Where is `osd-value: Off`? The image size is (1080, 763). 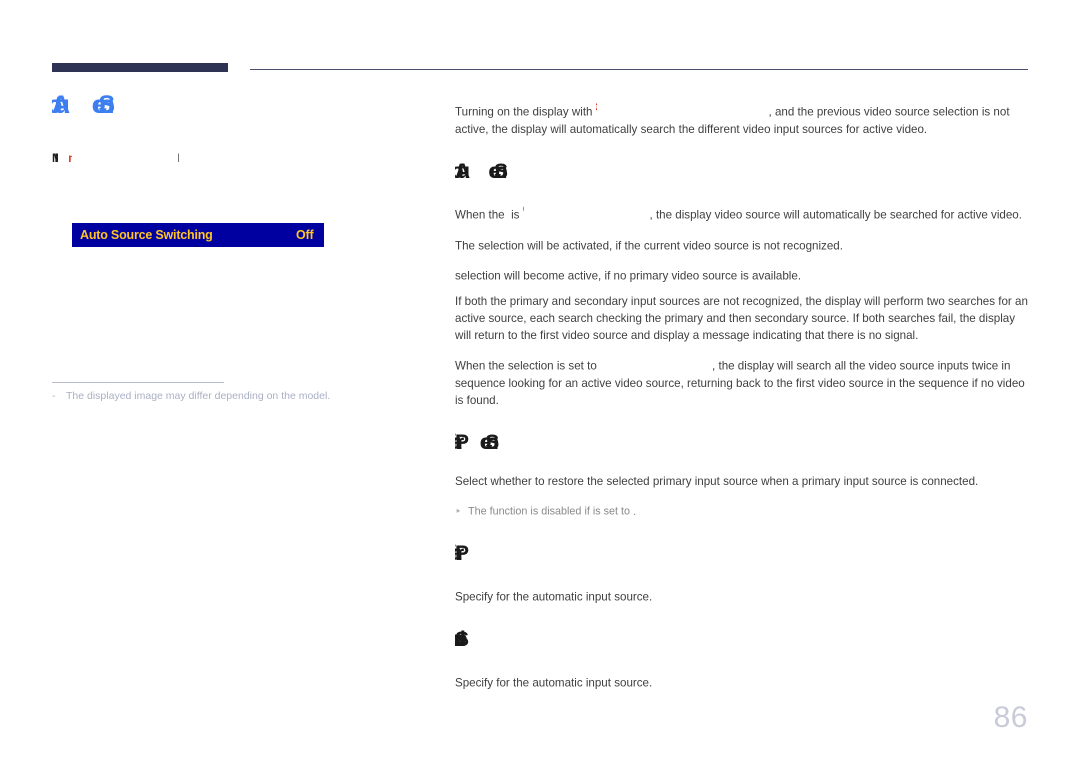
osd-value: Off is located at coordinates (306, 235).